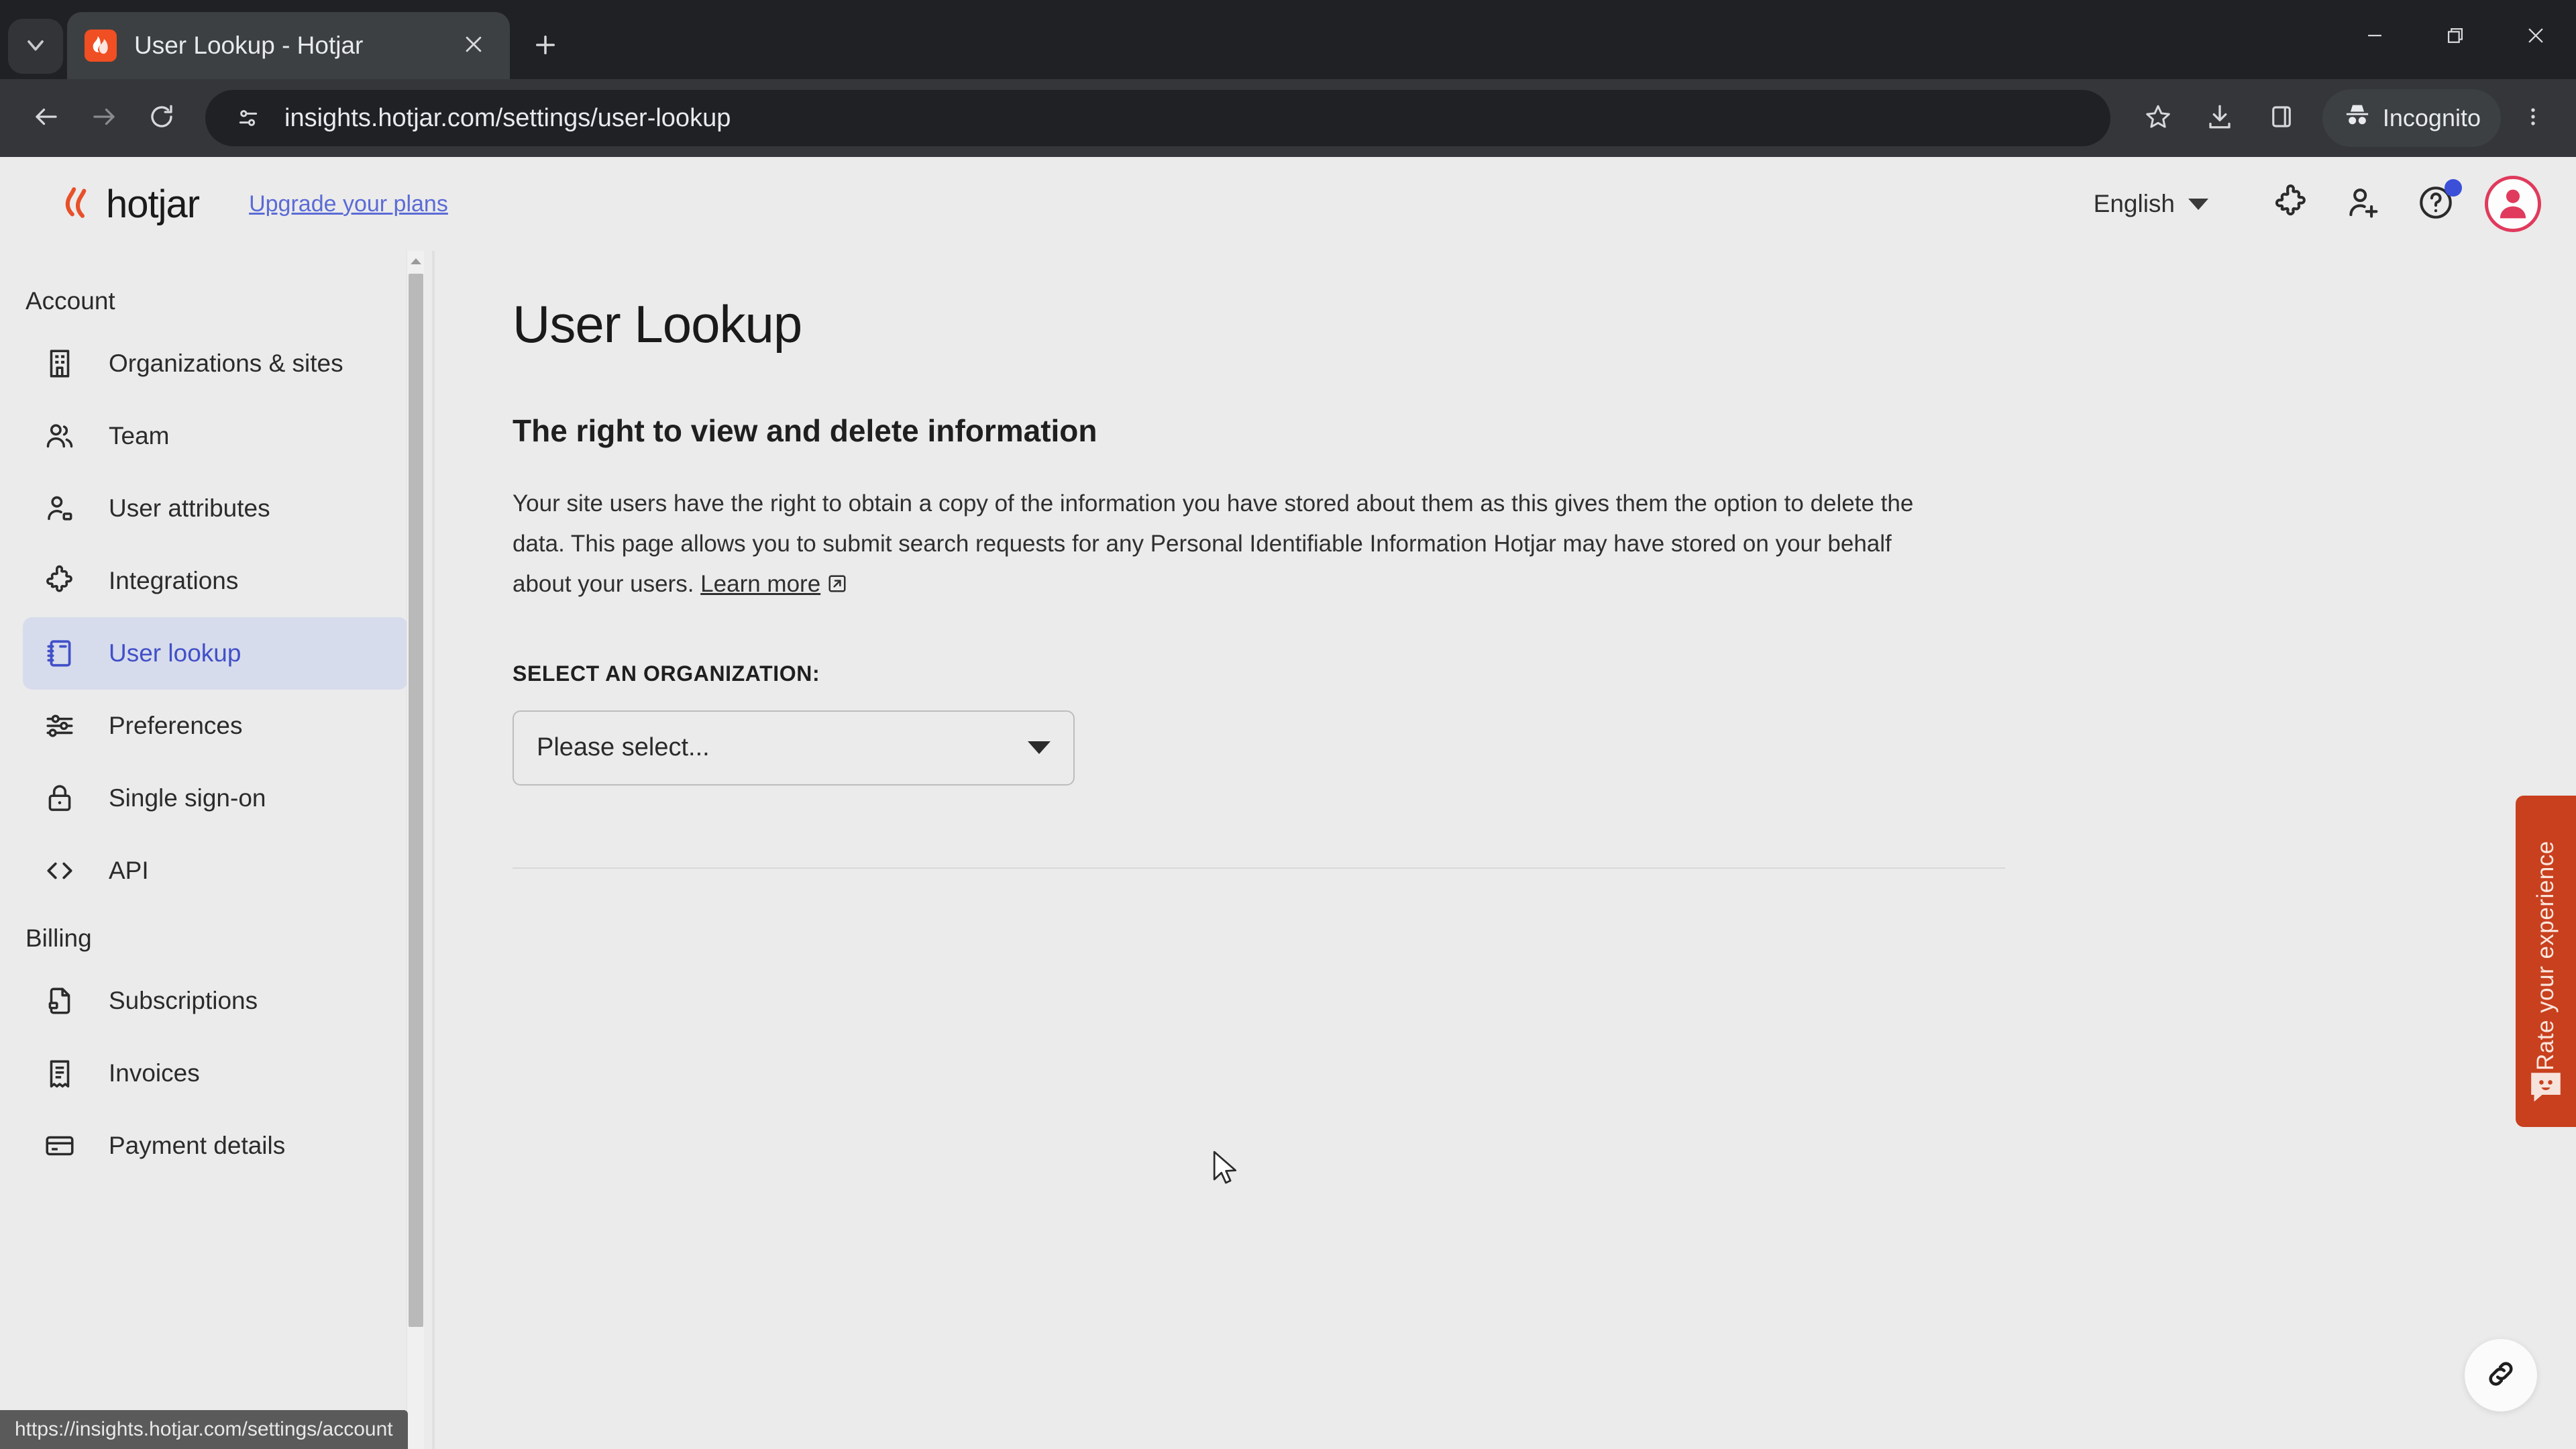 This screenshot has height=1449, width=2576. Describe the element at coordinates (348, 204) in the screenshot. I see `upgrade-plans-link: Upgrade your plans` at that location.